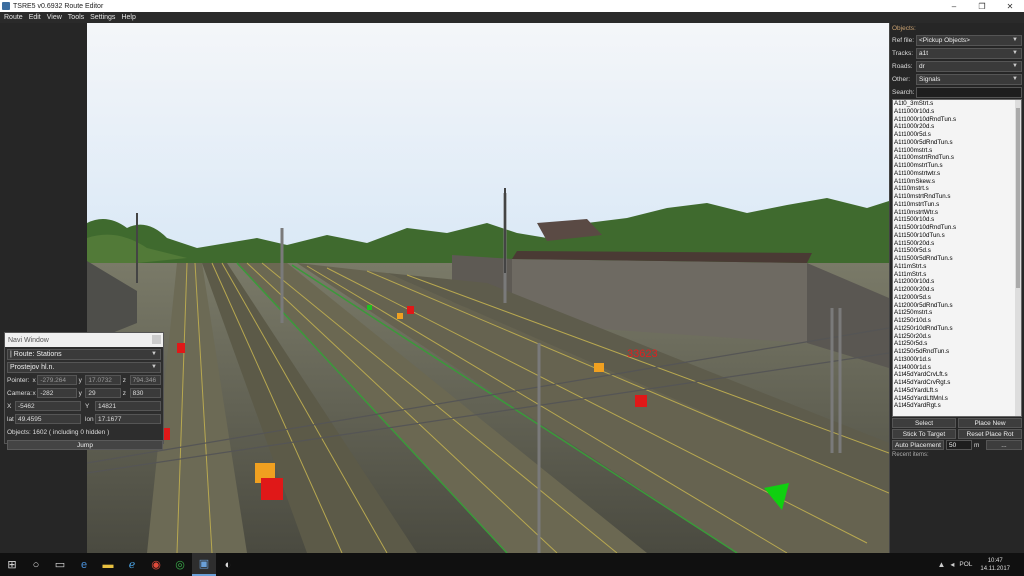 The width and height of the screenshot is (1024, 576). What do you see at coordinates (977, 445) in the screenshot?
I see `auto-placement-unit: m` at bounding box center [977, 445].